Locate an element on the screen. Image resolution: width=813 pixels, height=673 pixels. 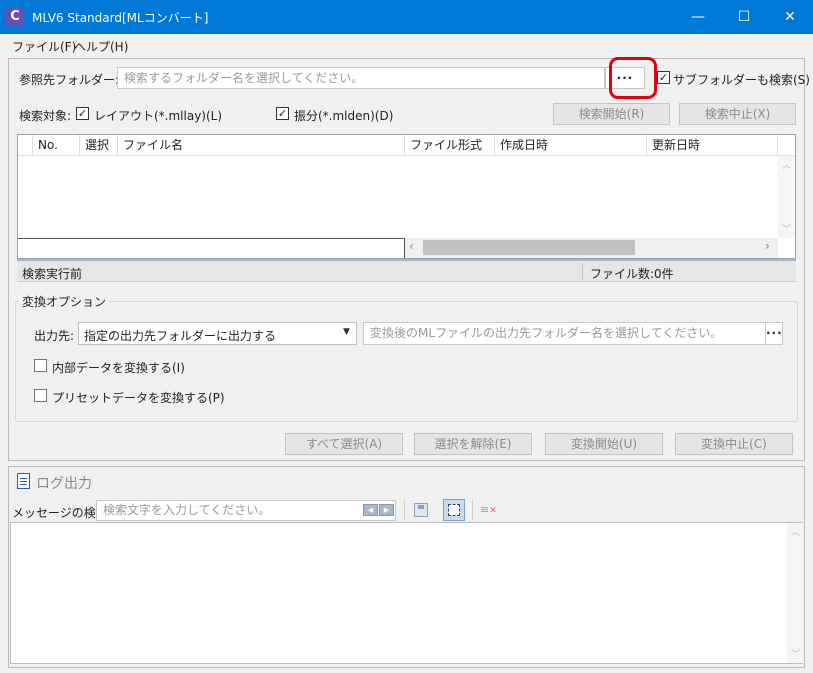
app-icon: C is located at coordinates (15, 17).